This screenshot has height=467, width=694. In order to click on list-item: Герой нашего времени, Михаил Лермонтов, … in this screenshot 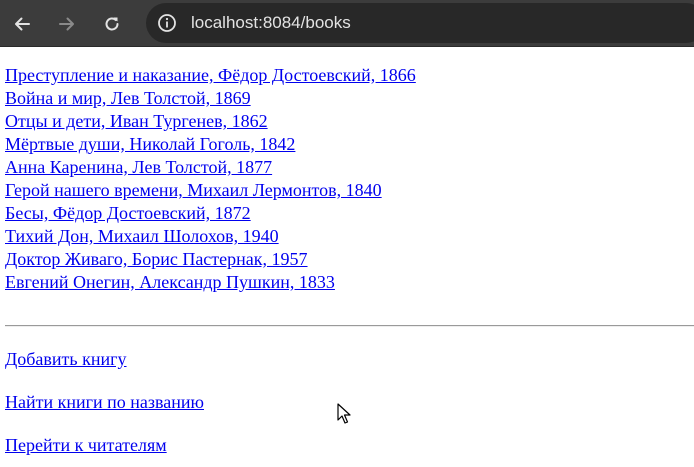, I will do `click(210, 190)`.